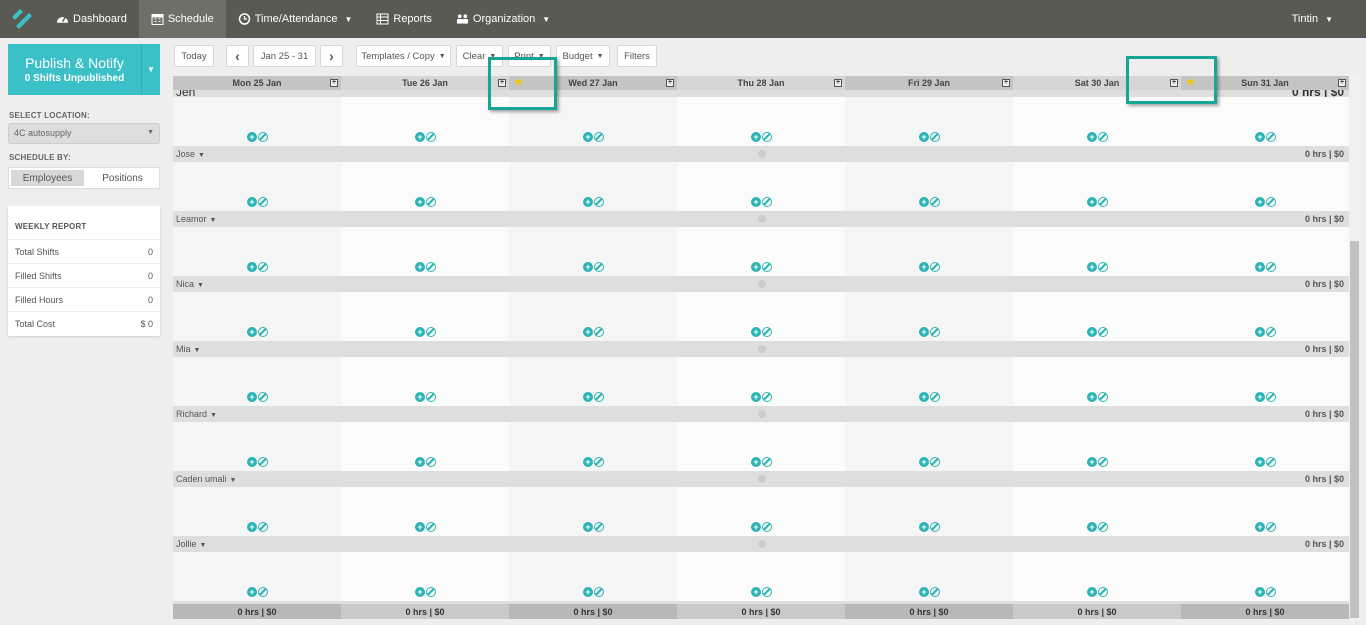  What do you see at coordinates (122, 178) in the screenshot?
I see `toggle-positions: Positions` at bounding box center [122, 178].